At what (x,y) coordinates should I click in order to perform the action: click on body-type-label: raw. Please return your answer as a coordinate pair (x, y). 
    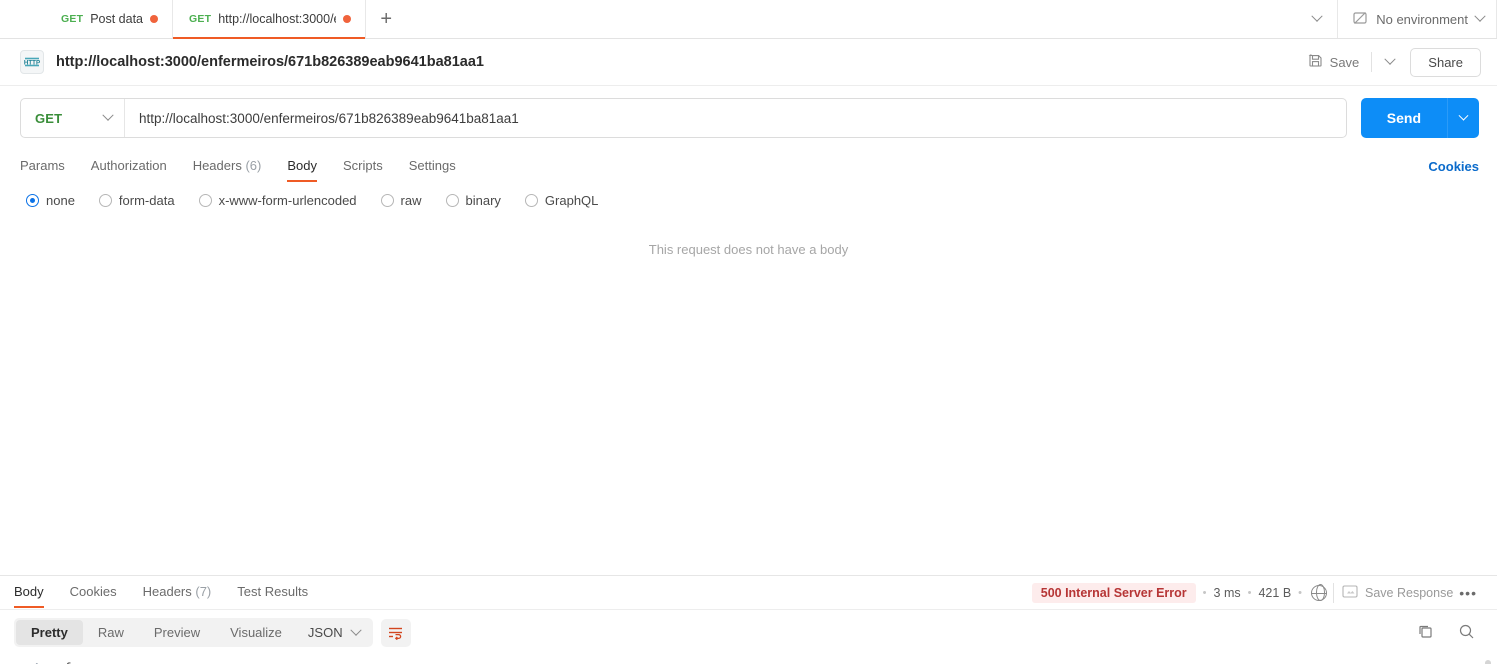
    Looking at the image, I should click on (411, 200).